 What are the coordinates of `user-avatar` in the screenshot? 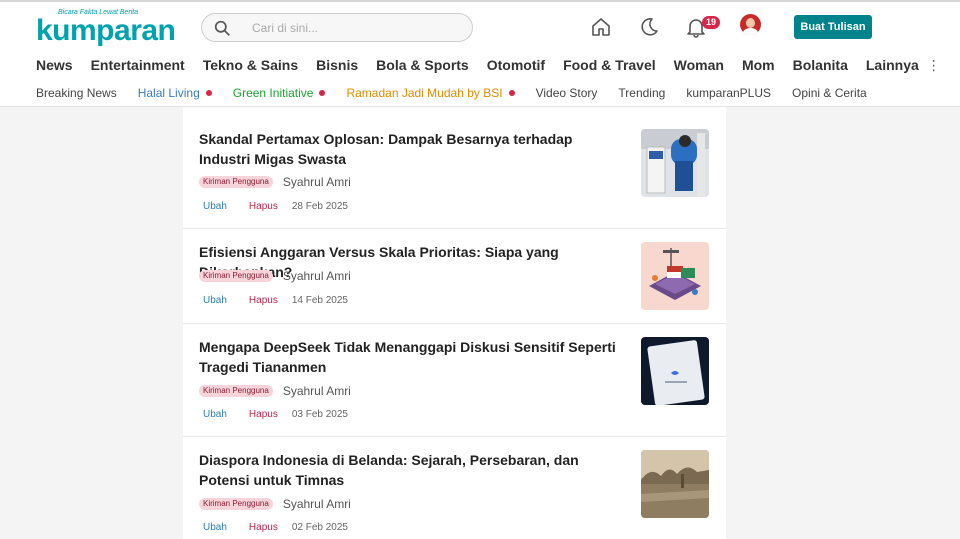 It's located at (750, 24).